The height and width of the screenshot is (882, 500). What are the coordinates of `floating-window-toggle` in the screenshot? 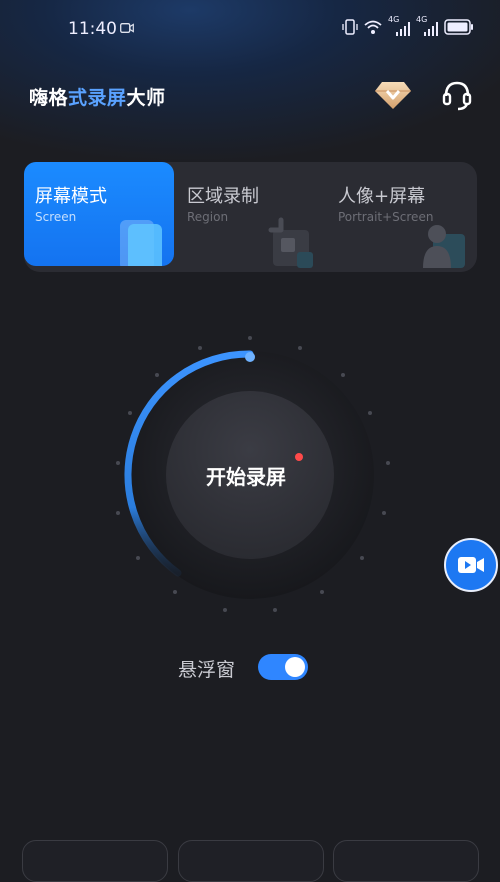 It's located at (283, 667).